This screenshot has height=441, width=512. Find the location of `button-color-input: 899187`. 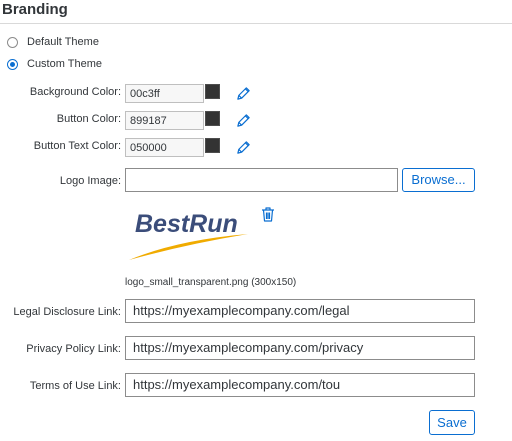

button-color-input: 899187 is located at coordinates (164, 120).